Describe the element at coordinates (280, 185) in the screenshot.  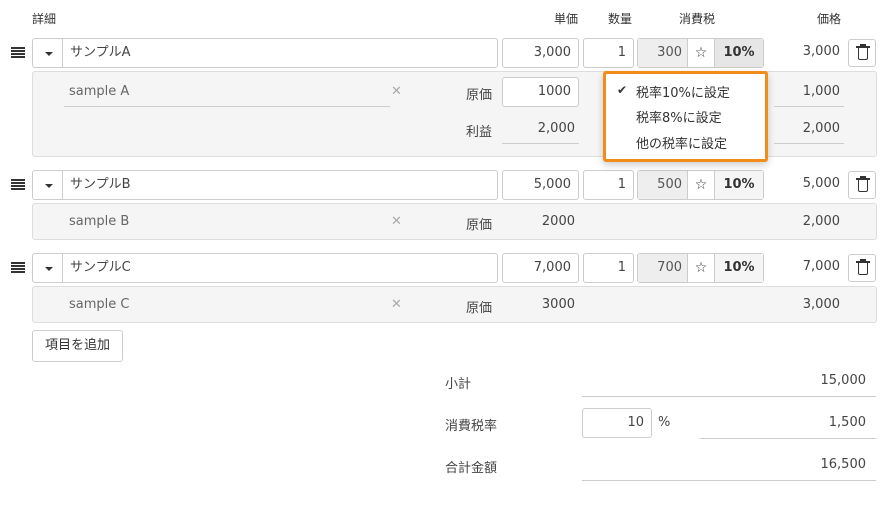
I see `item-name-input: サンプルB` at that location.